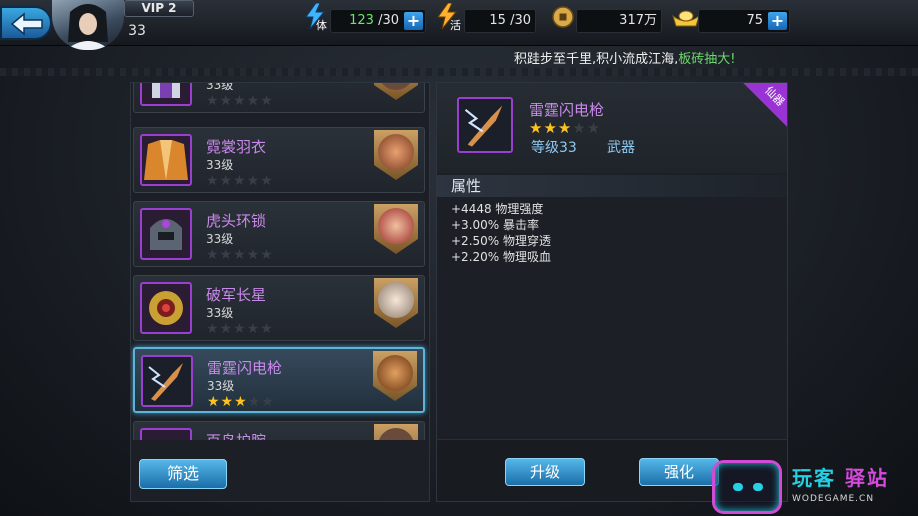 The image size is (918, 516). Describe the element at coordinates (279, 234) in the screenshot. I see `list-item: 虎头环锁 33级 ★★★★★` at that location.